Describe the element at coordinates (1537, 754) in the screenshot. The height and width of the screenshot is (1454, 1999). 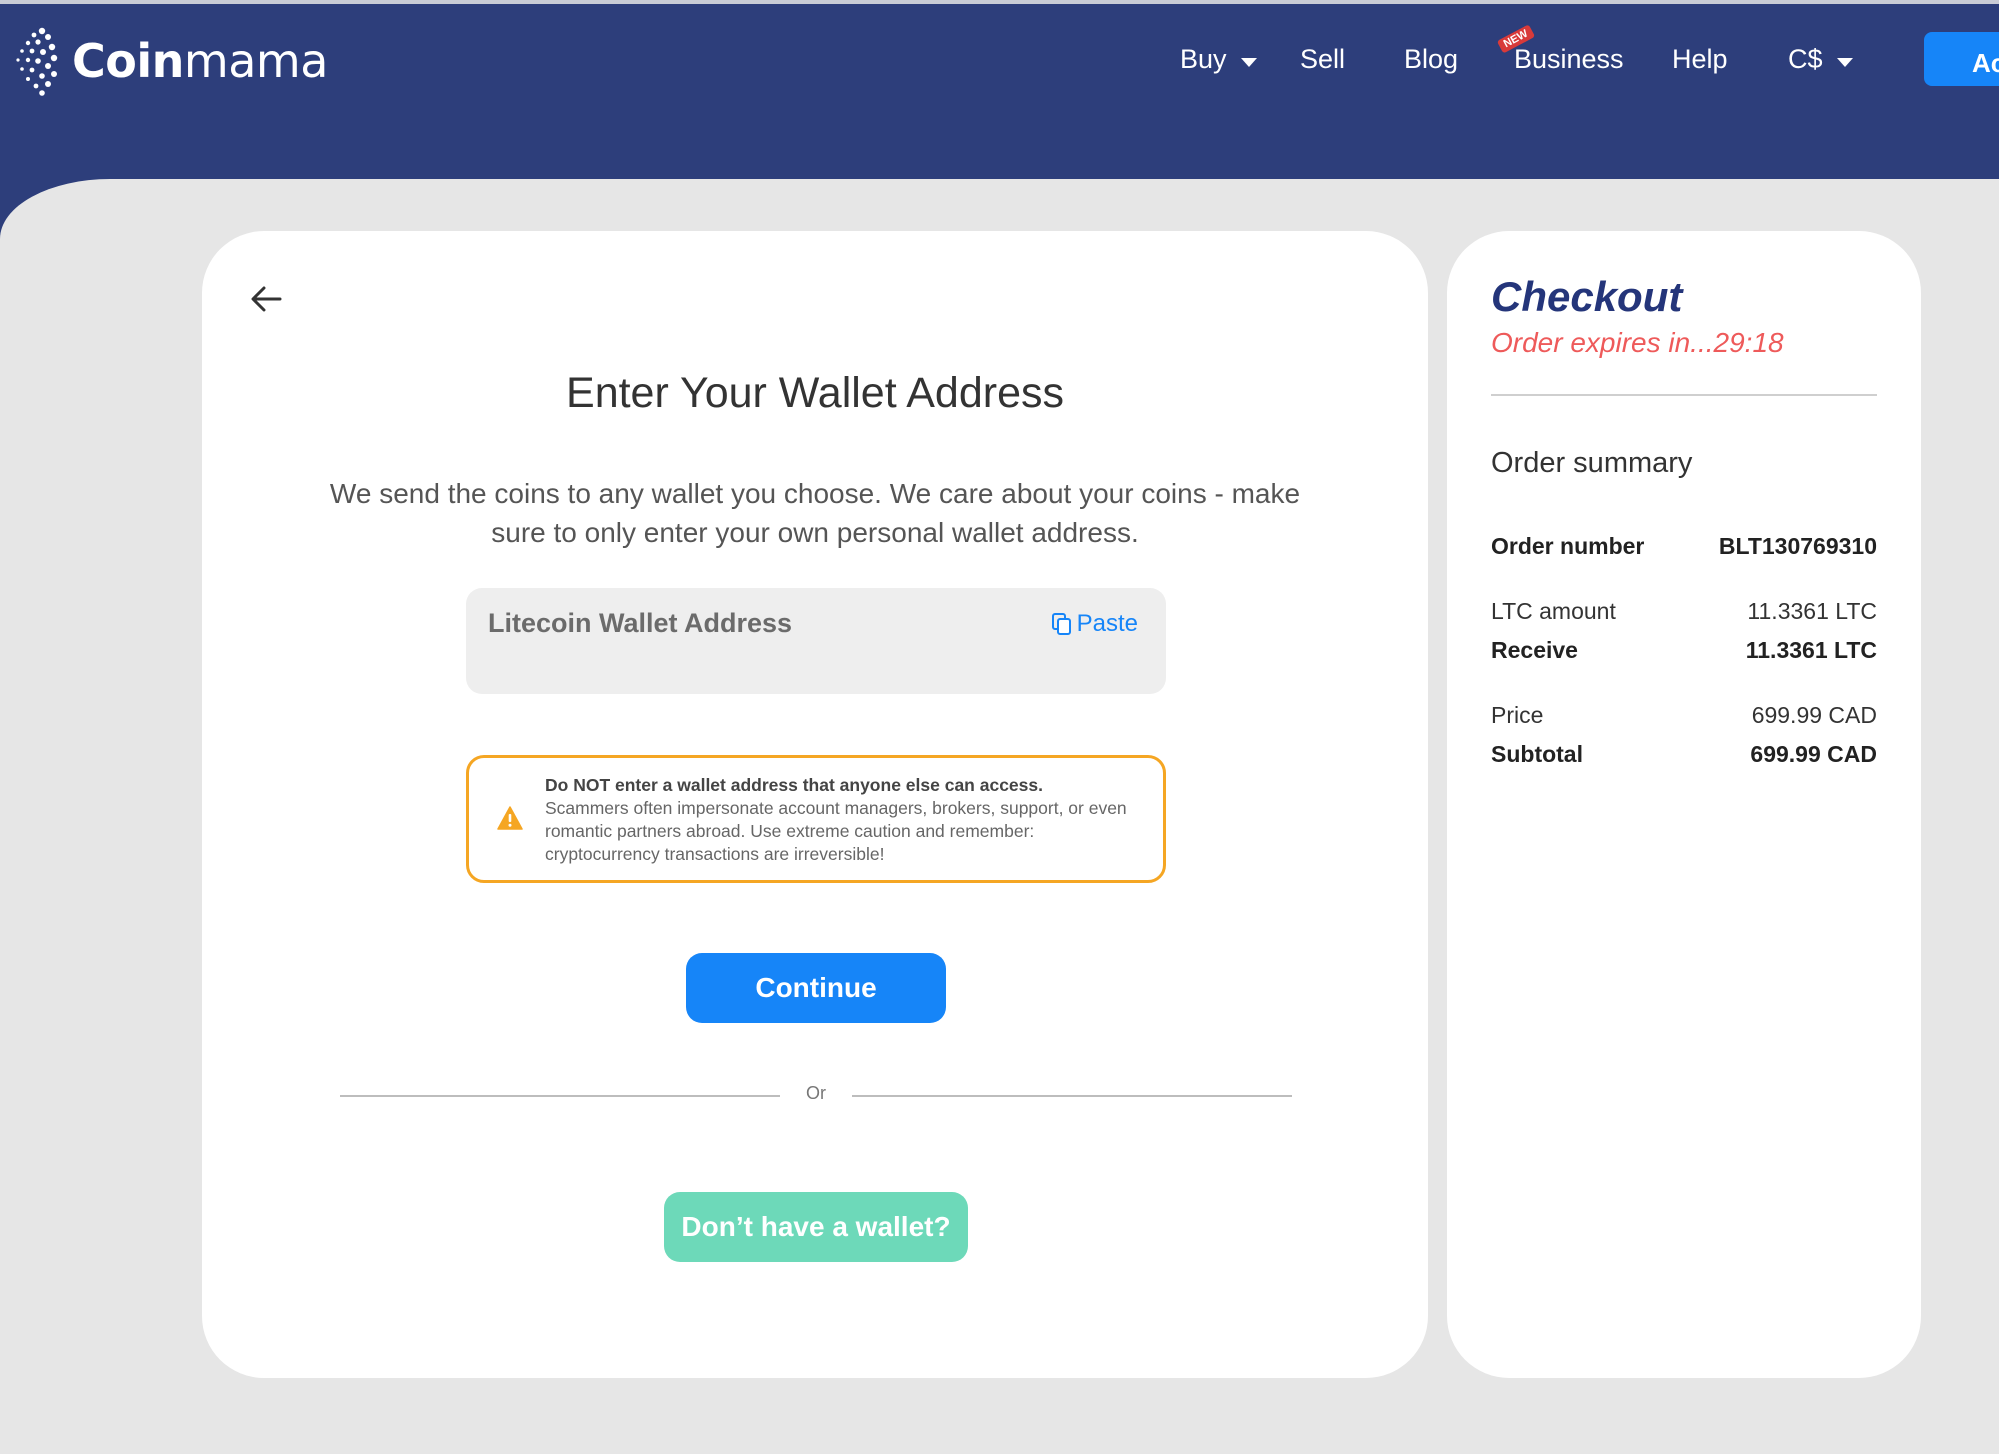
I see `summary-label: Subtotal` at that location.